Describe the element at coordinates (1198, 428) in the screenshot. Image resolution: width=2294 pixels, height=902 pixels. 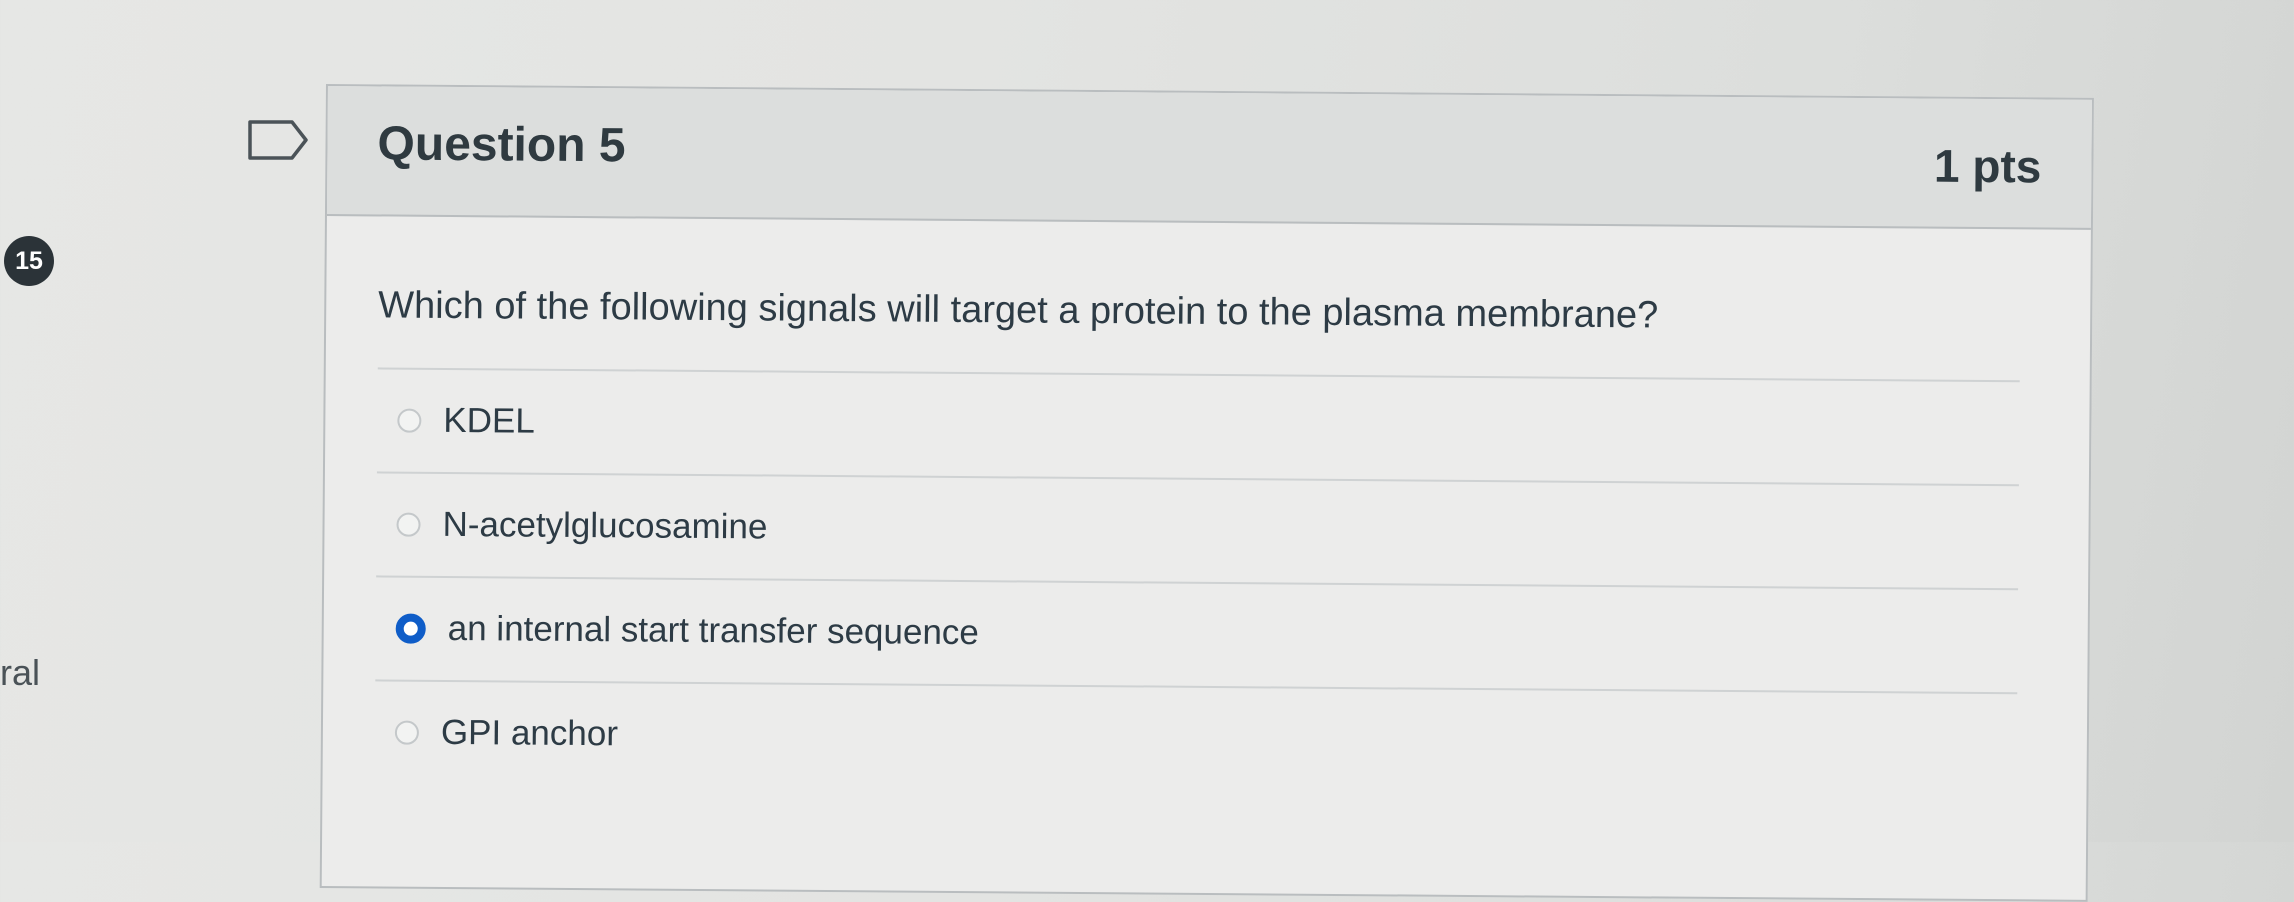
I see `answer-option: KDEL` at that location.